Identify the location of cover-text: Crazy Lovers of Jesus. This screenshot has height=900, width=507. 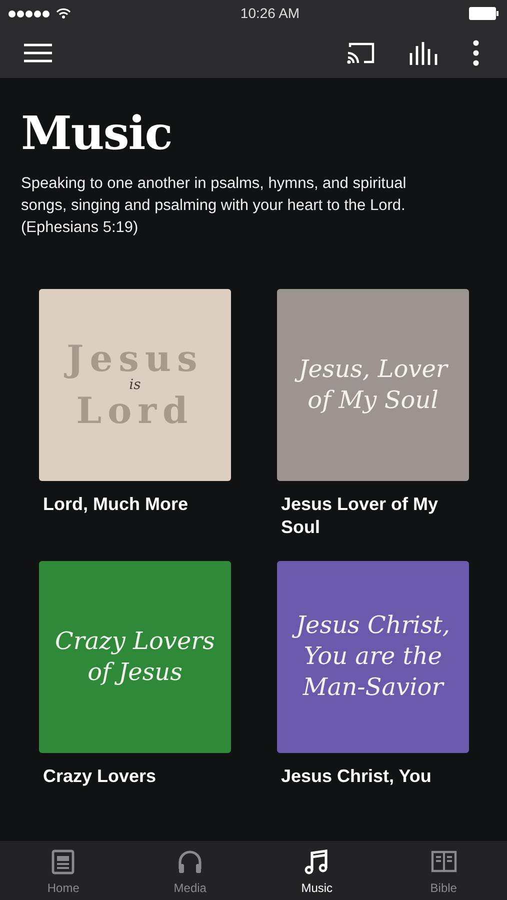
(135, 657).